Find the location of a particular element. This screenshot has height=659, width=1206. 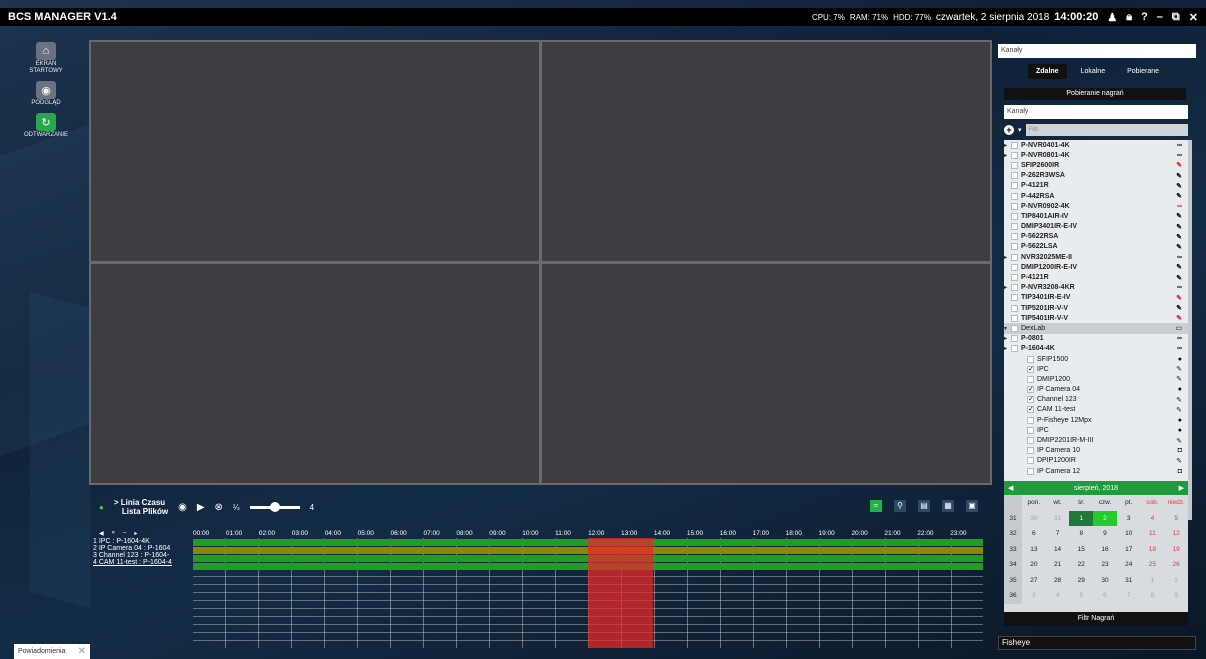

tree-item: ▸ P-0801 ∞ is located at coordinates (1096, 339).